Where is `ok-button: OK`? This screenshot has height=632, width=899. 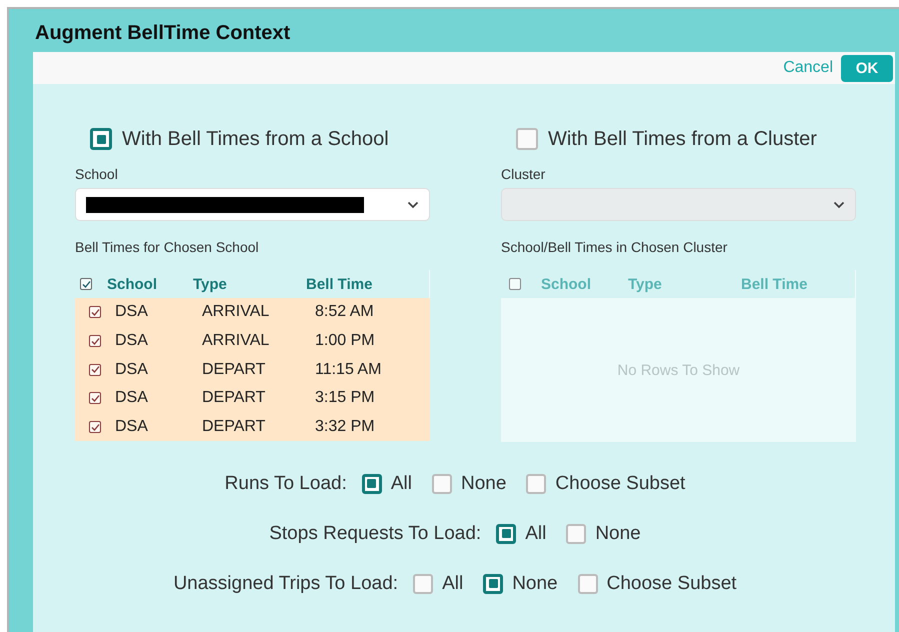 ok-button: OK is located at coordinates (867, 68).